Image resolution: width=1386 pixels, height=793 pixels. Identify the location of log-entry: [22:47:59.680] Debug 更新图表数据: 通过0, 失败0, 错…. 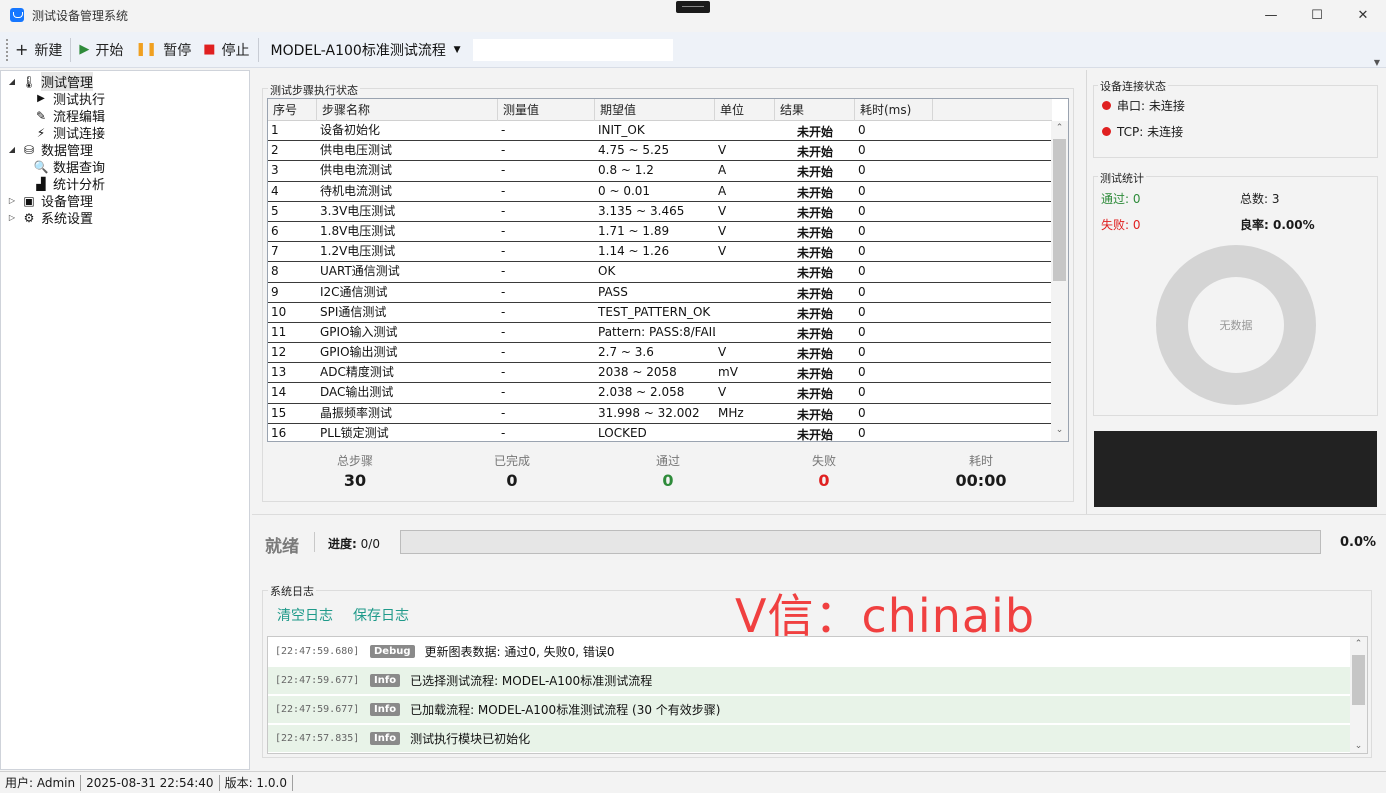
(809, 651).